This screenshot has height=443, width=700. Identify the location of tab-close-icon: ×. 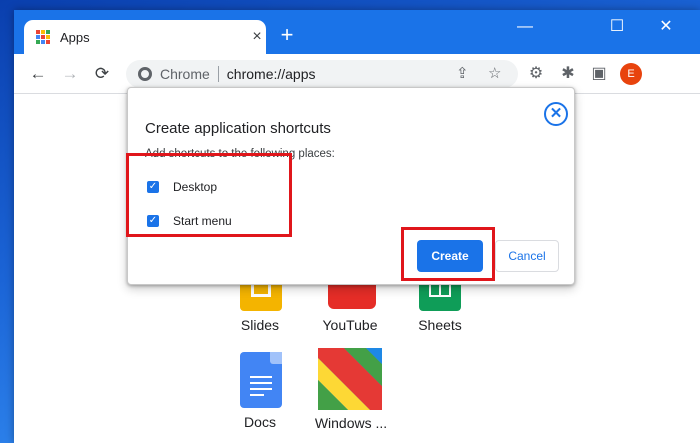
(257, 37).